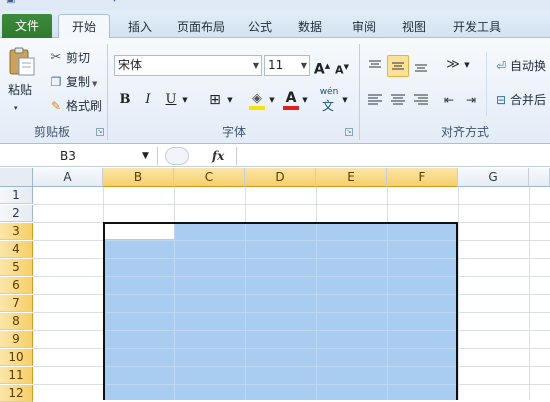  What do you see at coordinates (291, 100) in the screenshot?
I see `font-color-button: A` at bounding box center [291, 100].